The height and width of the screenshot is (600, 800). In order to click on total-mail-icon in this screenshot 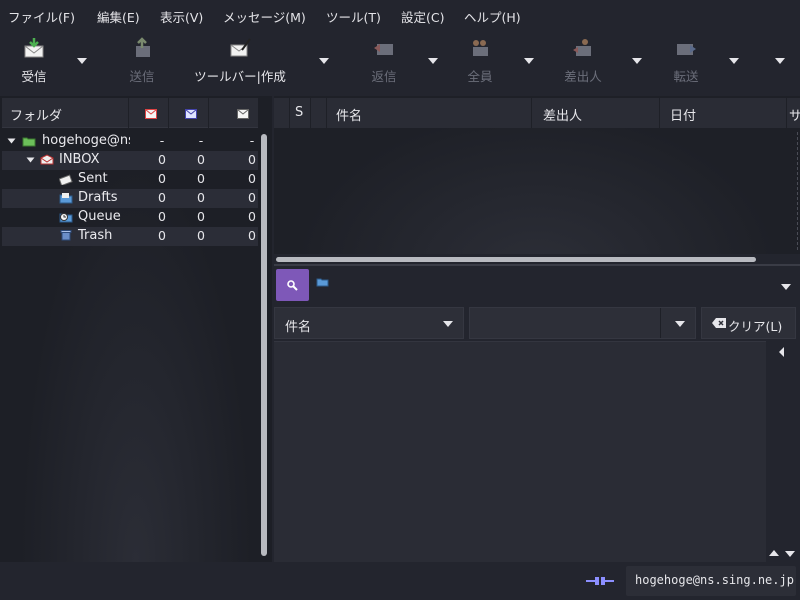, I will do `click(243, 114)`.